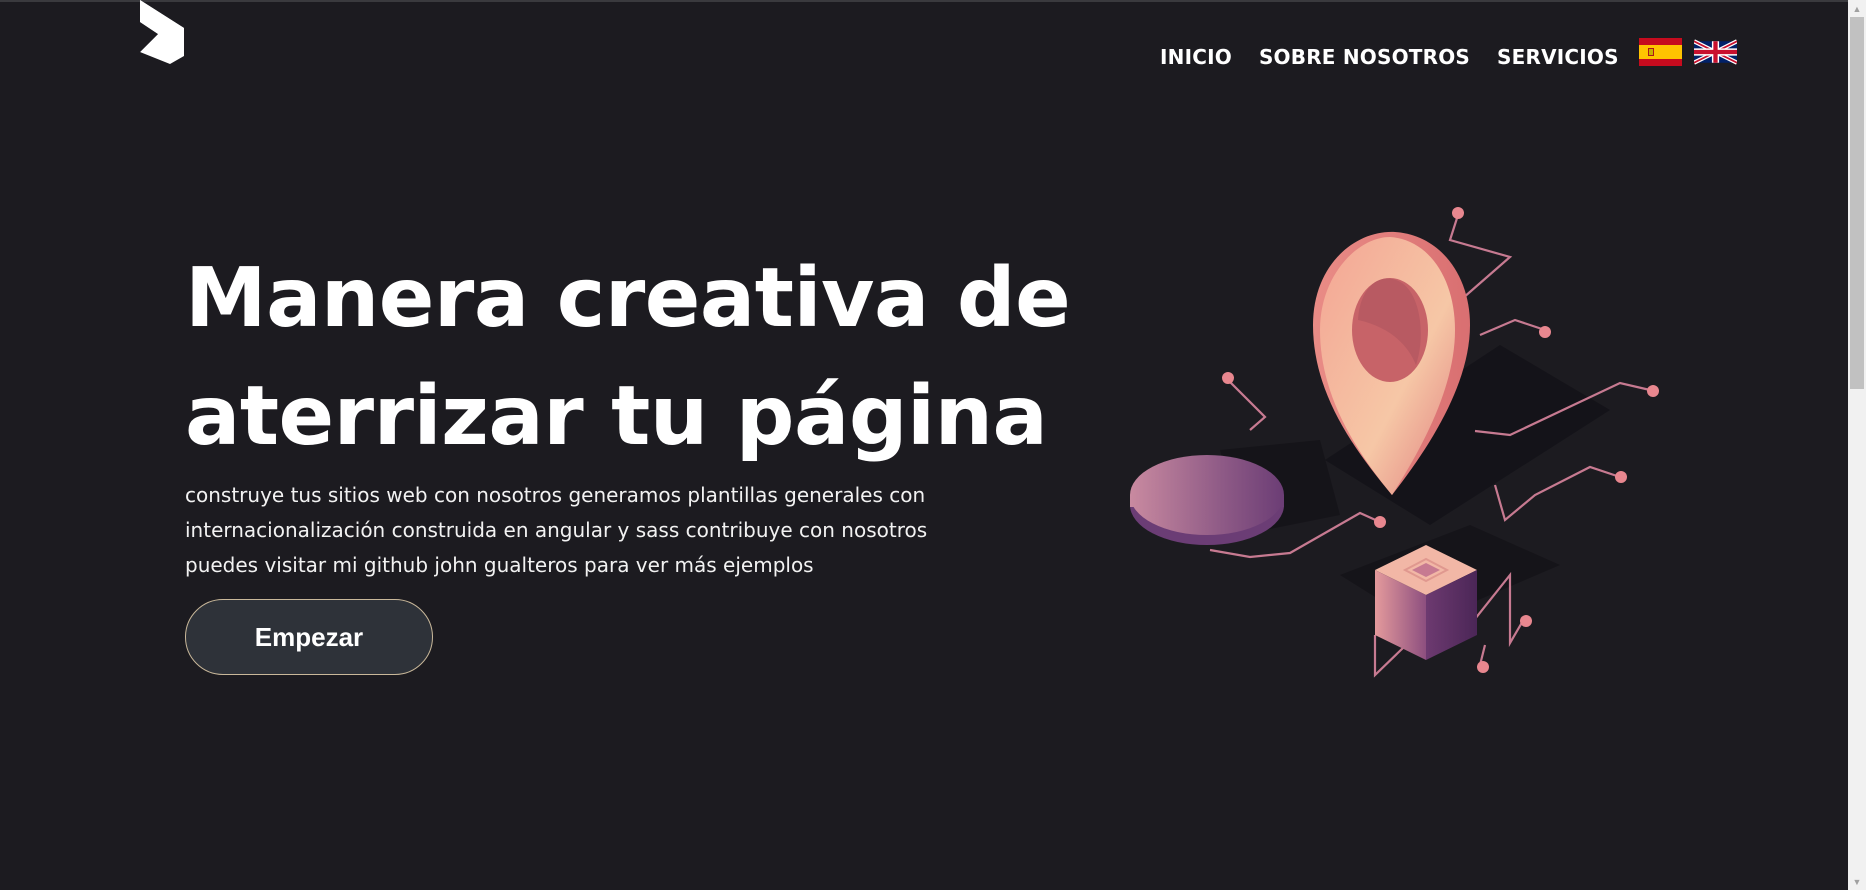  Describe the element at coordinates (616, 416) in the screenshot. I see `hero-title-line-2: aterrizar tu página` at that location.